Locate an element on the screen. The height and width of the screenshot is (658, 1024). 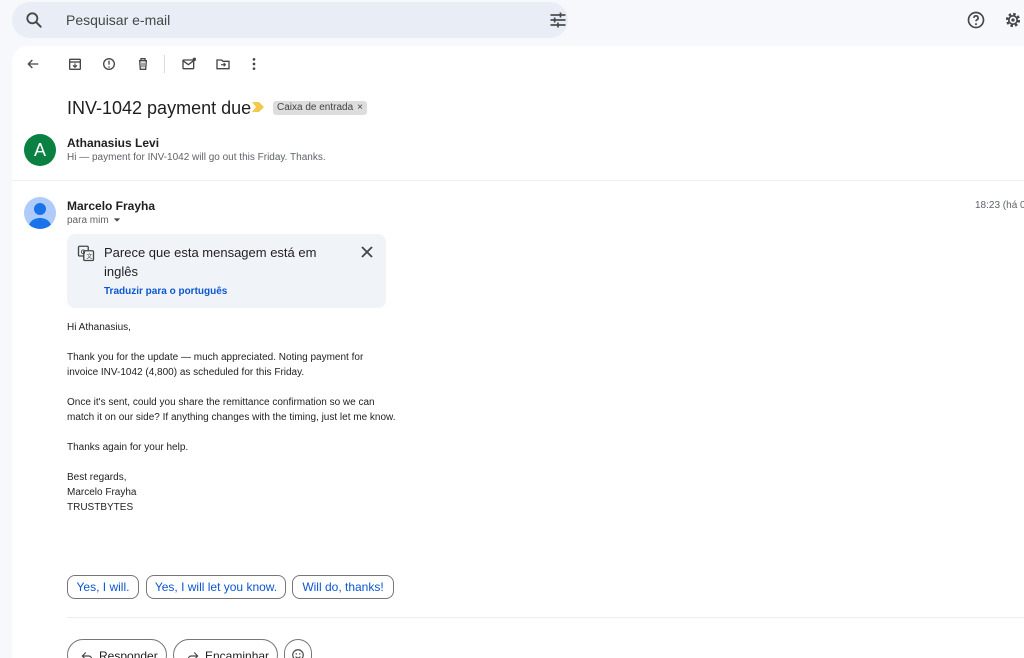
smart-reply-button: Yes, I will. is located at coordinates (103, 587).